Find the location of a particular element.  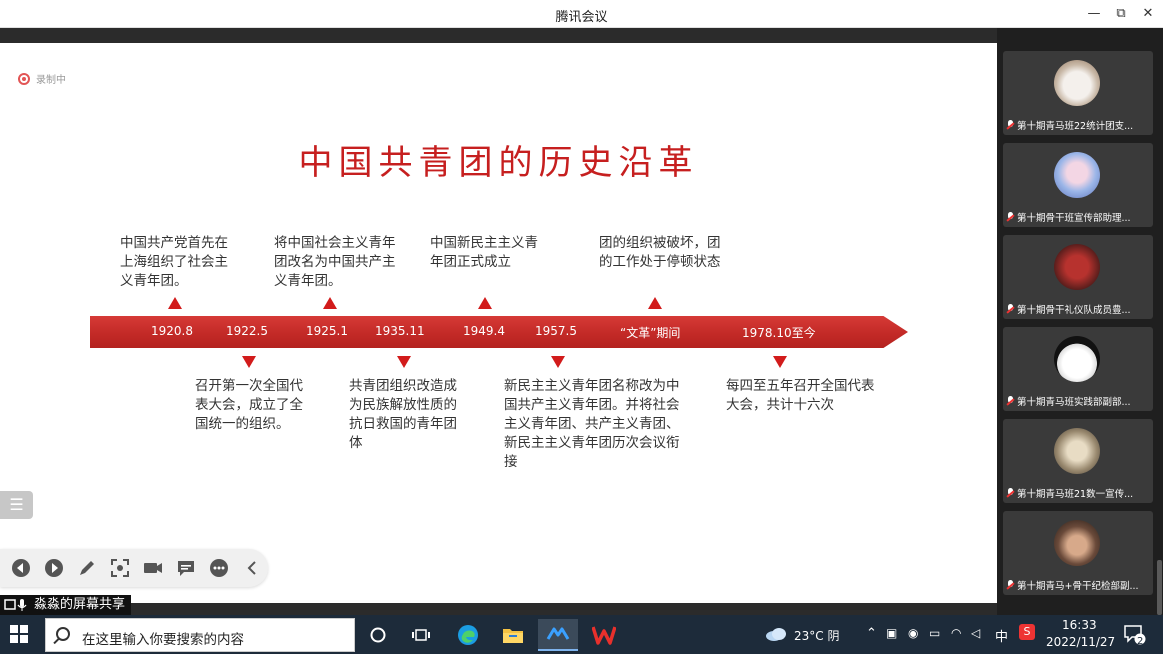

more-icon is located at coordinates (218, 568).